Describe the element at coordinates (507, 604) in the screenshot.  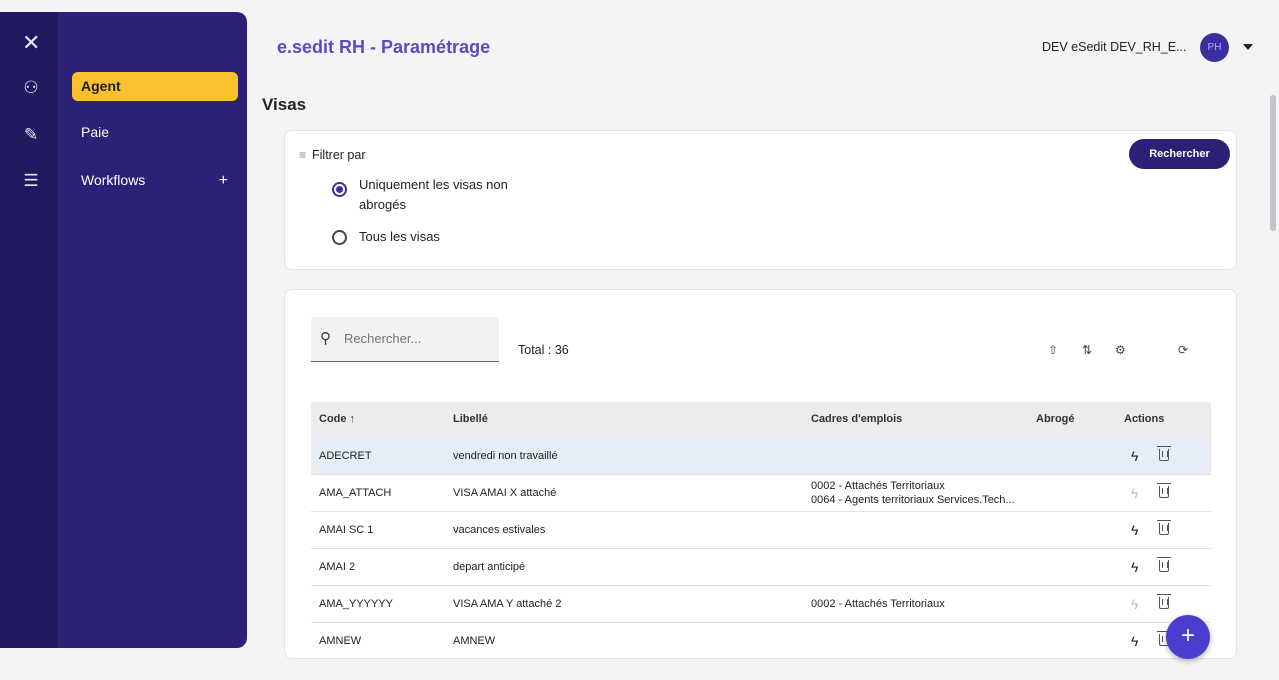
I see `cell-libelle: VISA AMA Y attaché 2` at that location.